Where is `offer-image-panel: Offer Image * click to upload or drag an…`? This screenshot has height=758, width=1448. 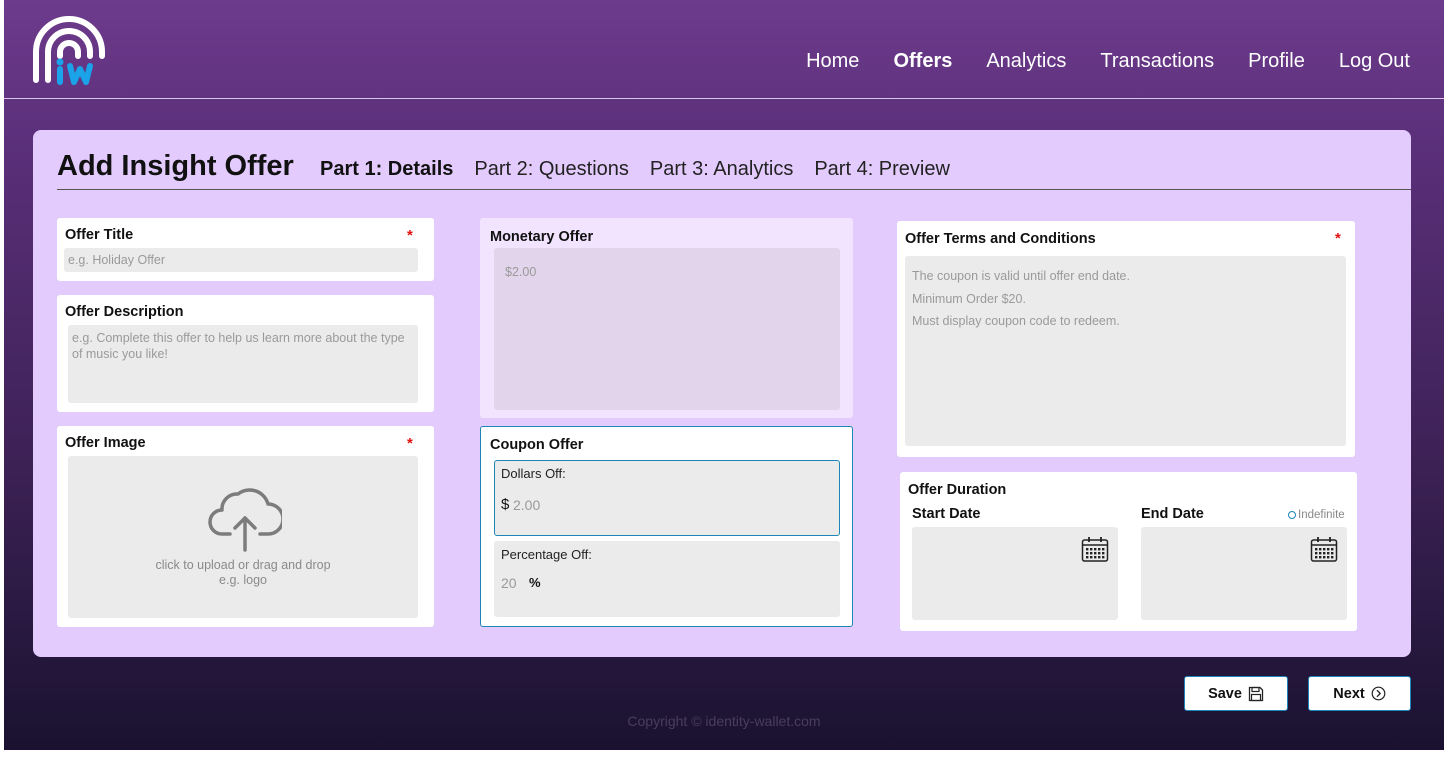
offer-image-panel: Offer Image * click to upload or drag an… is located at coordinates (245, 526).